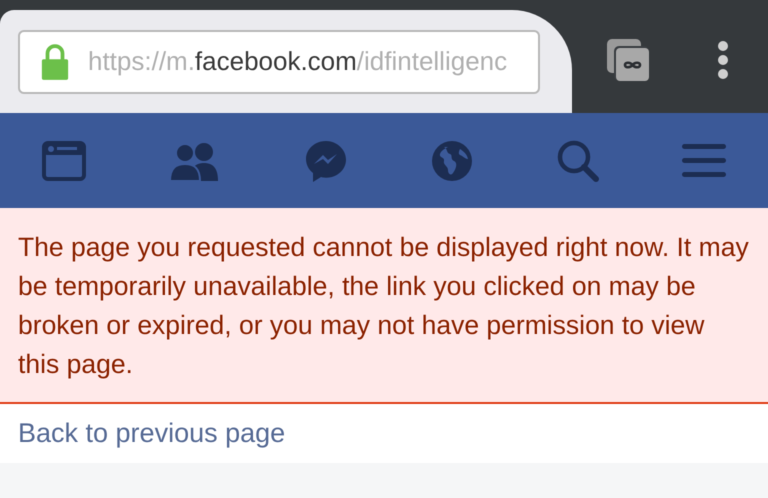 This screenshot has height=498, width=768. Describe the element at coordinates (326, 160) in the screenshot. I see `chat-bubble-icon` at that location.